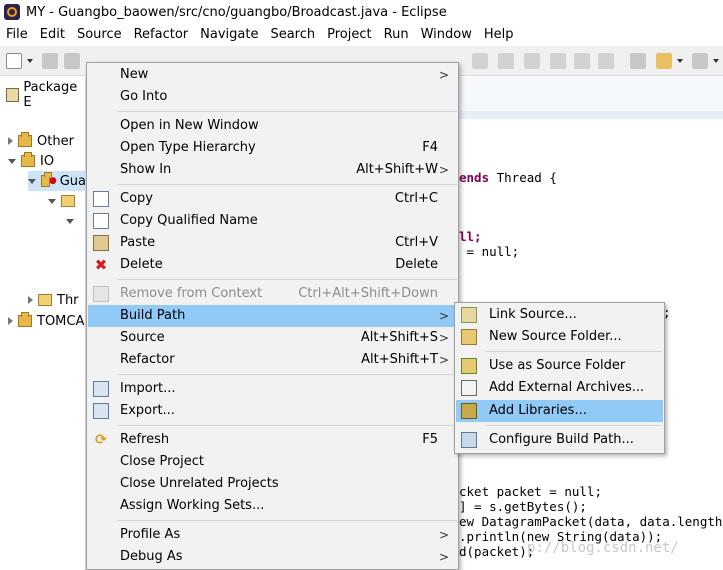 This screenshot has width=723, height=570. Describe the element at coordinates (397, 169) in the screenshot. I see `menu-item-shortcut: Alt+Shift+W` at that location.